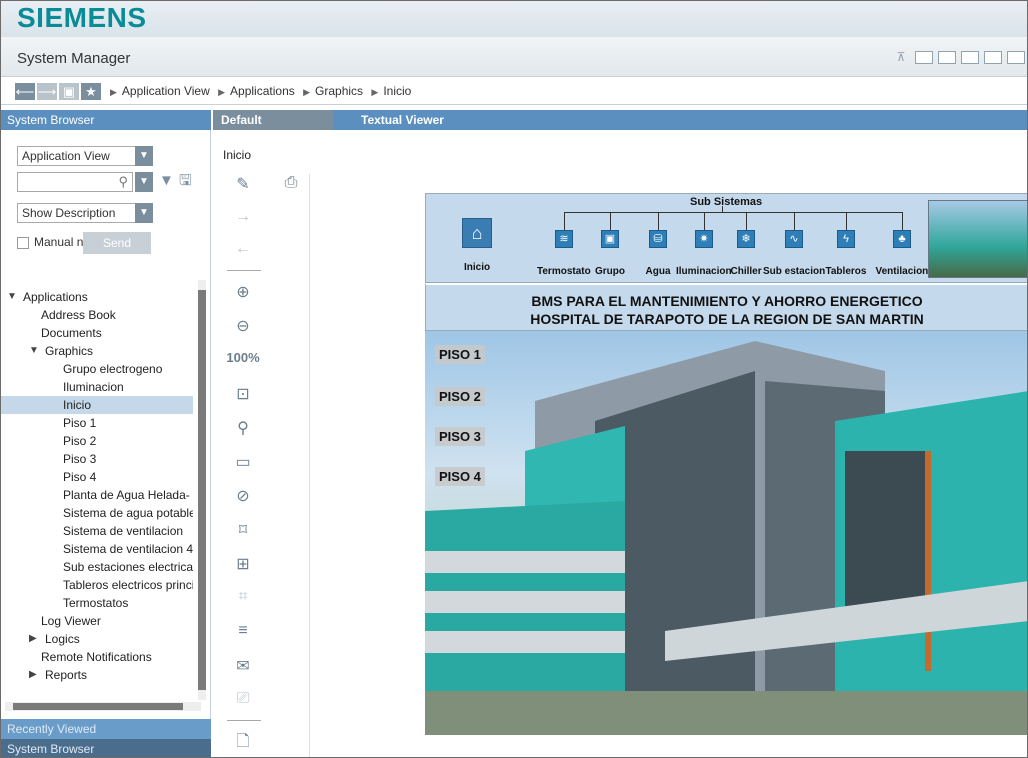 The image size is (1028, 758). Describe the element at coordinates (97, 513) in the screenshot. I see `tree-item: Sistema de agua potable` at that location.